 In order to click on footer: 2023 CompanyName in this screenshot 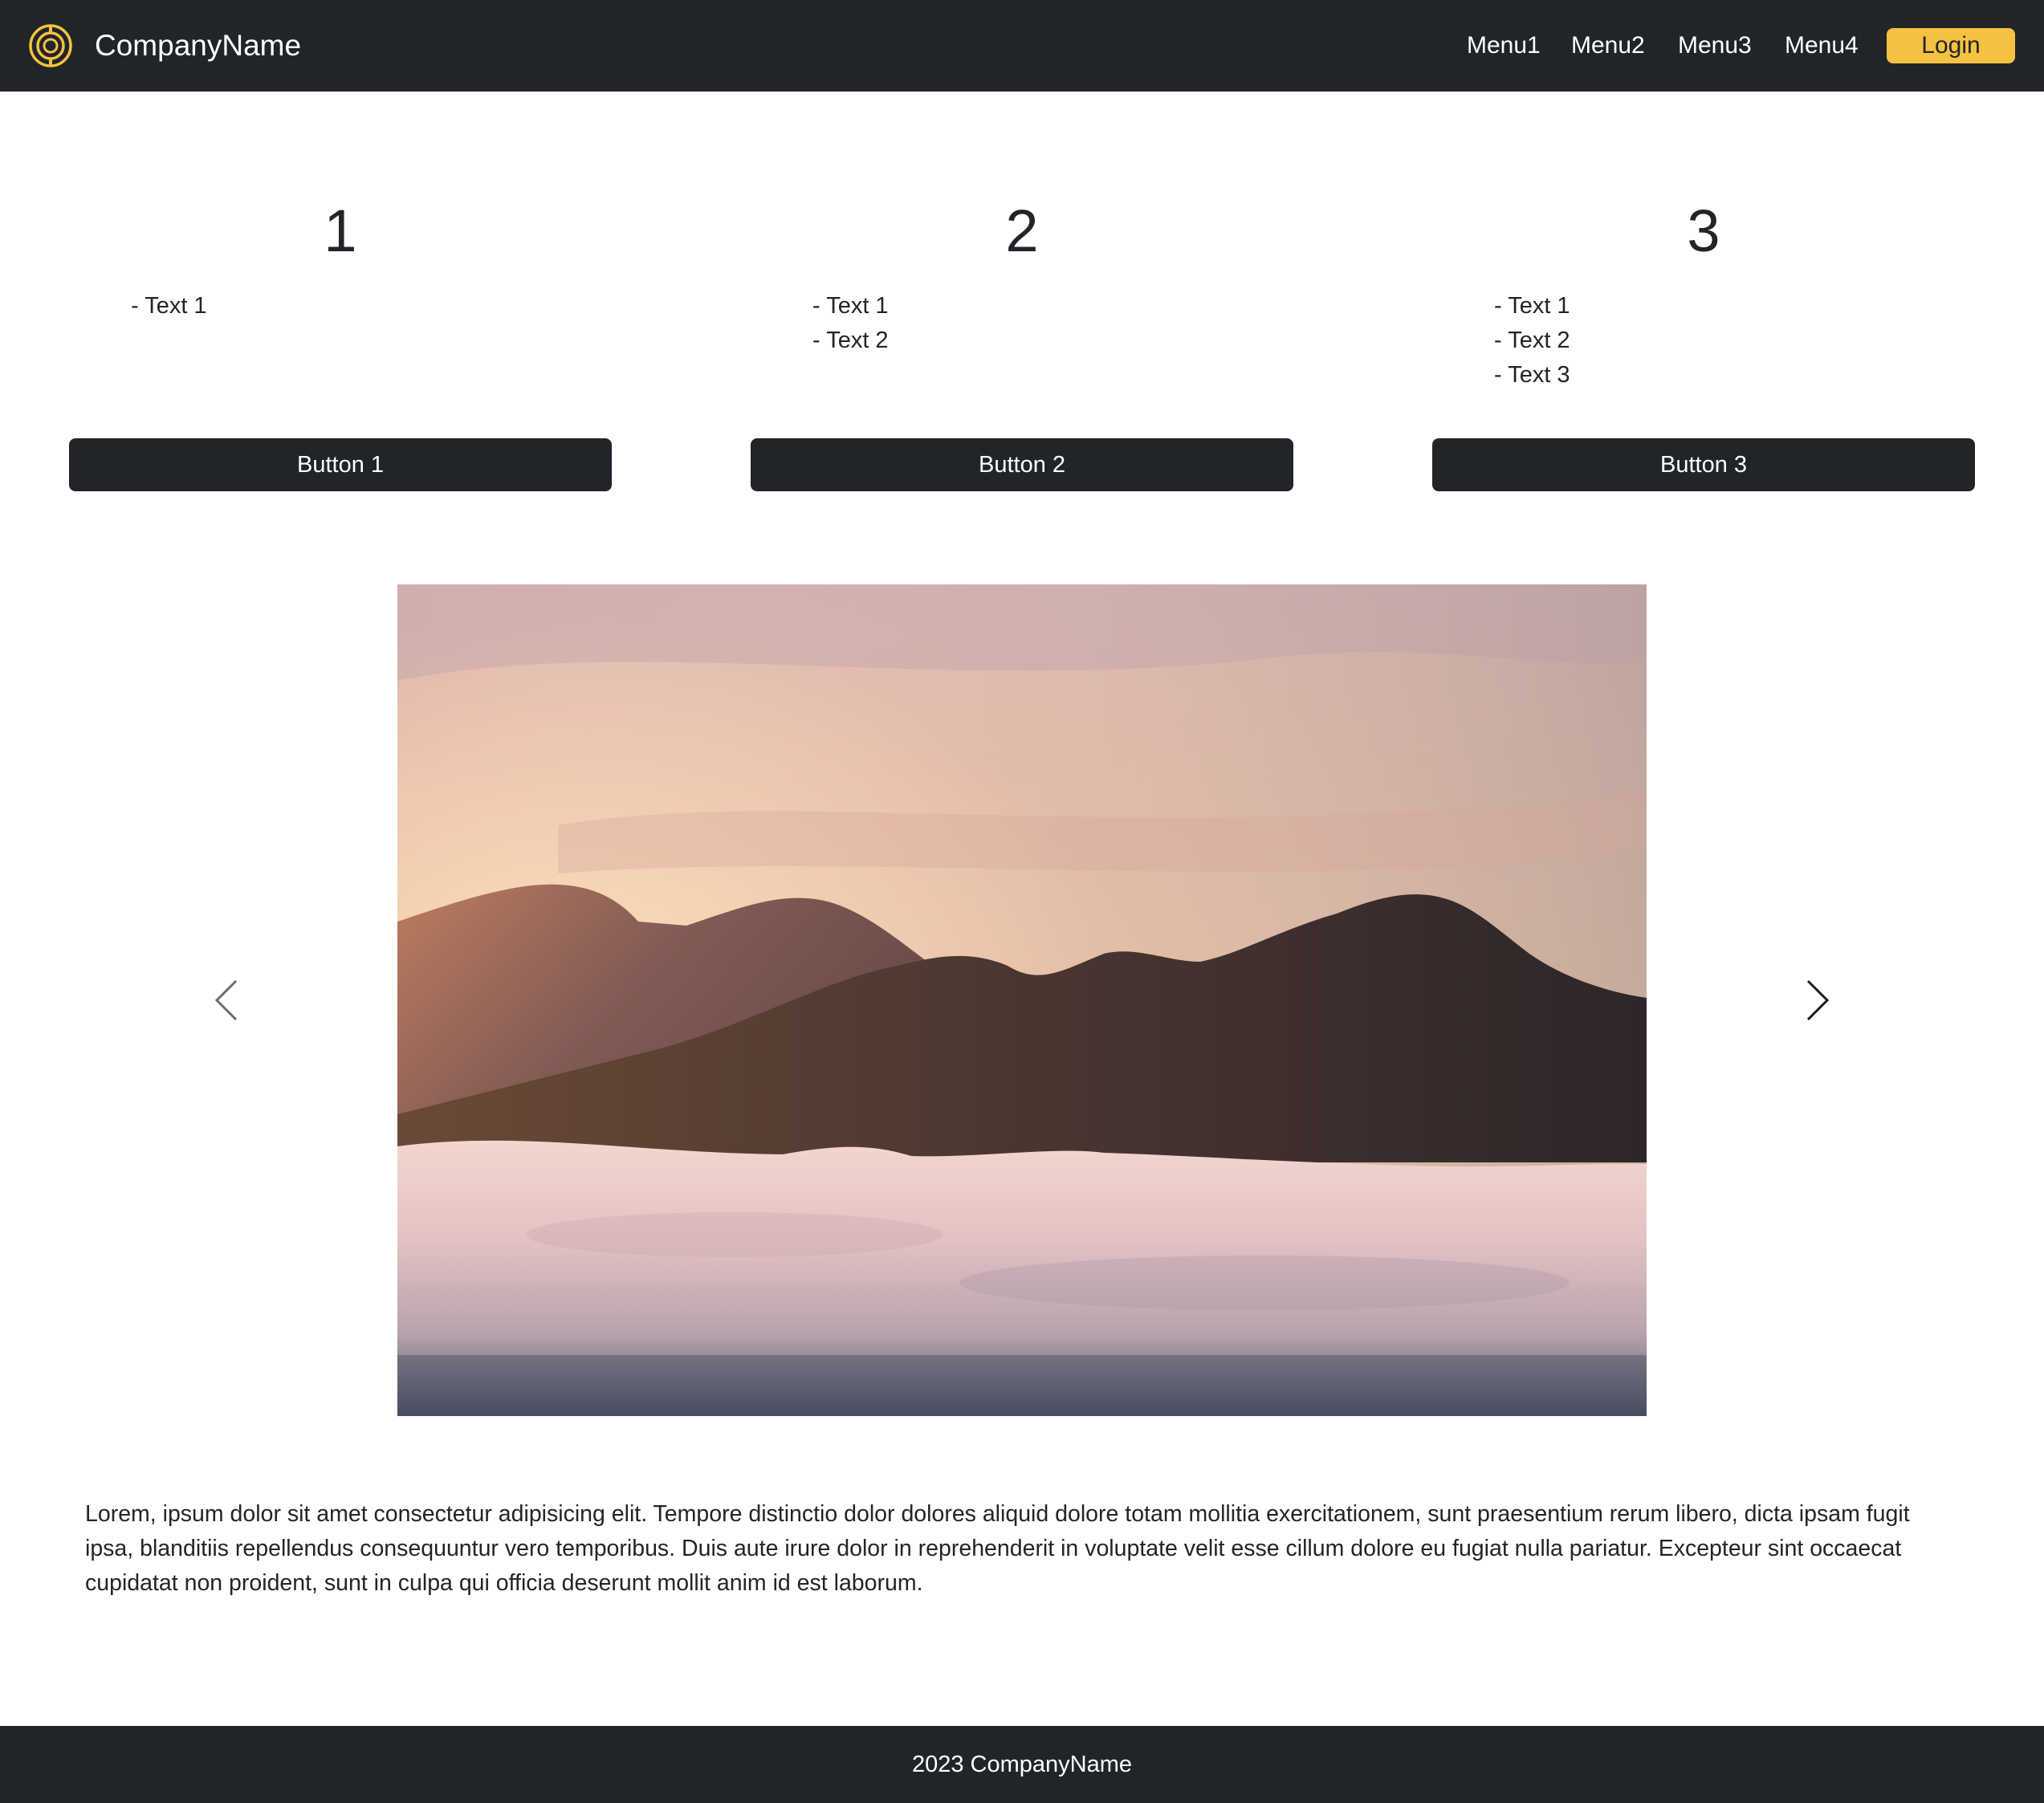, I will do `click(1022, 1764)`.